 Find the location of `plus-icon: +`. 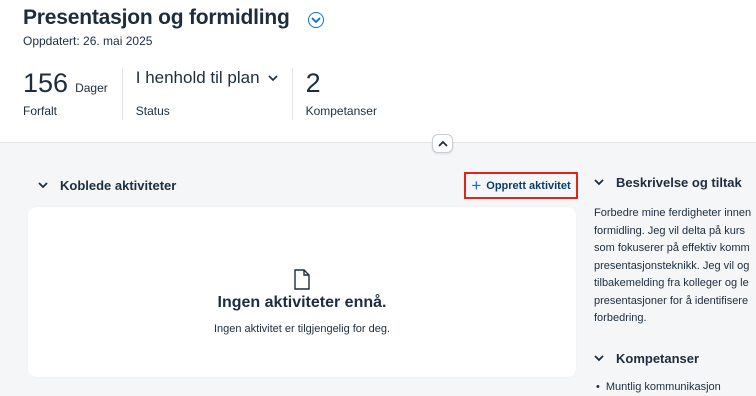

plus-icon: + is located at coordinates (476, 185).